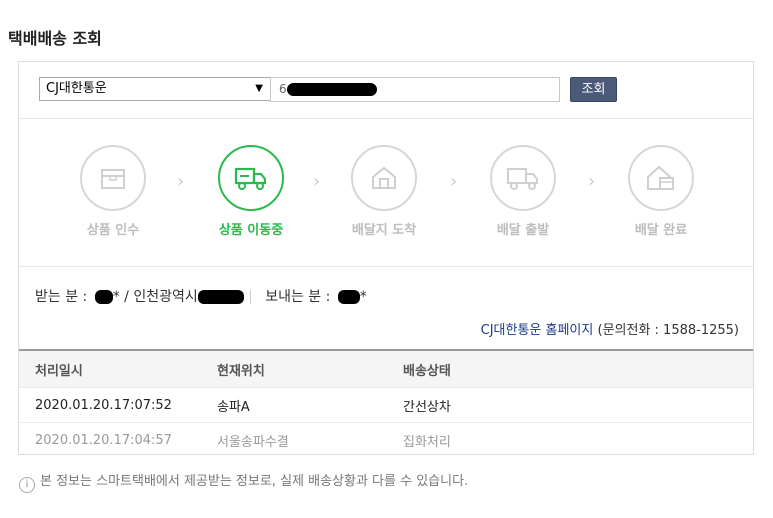  Describe the element at coordinates (415, 89) in the screenshot. I see `tracking-number-input: 6` at that location.